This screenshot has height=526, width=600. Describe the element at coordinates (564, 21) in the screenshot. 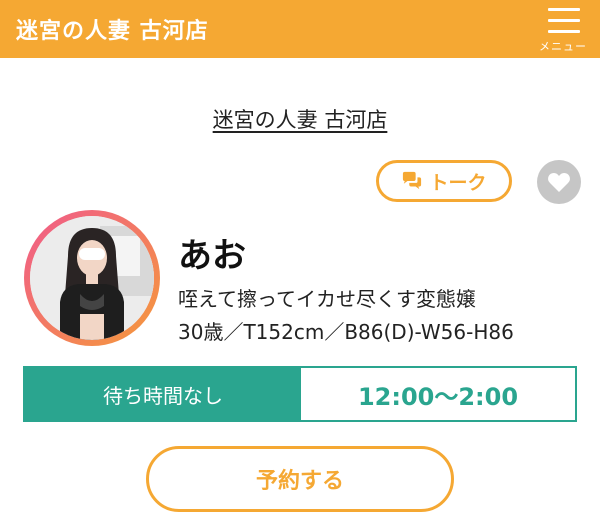

I see `hamburger-menu-icon` at that location.